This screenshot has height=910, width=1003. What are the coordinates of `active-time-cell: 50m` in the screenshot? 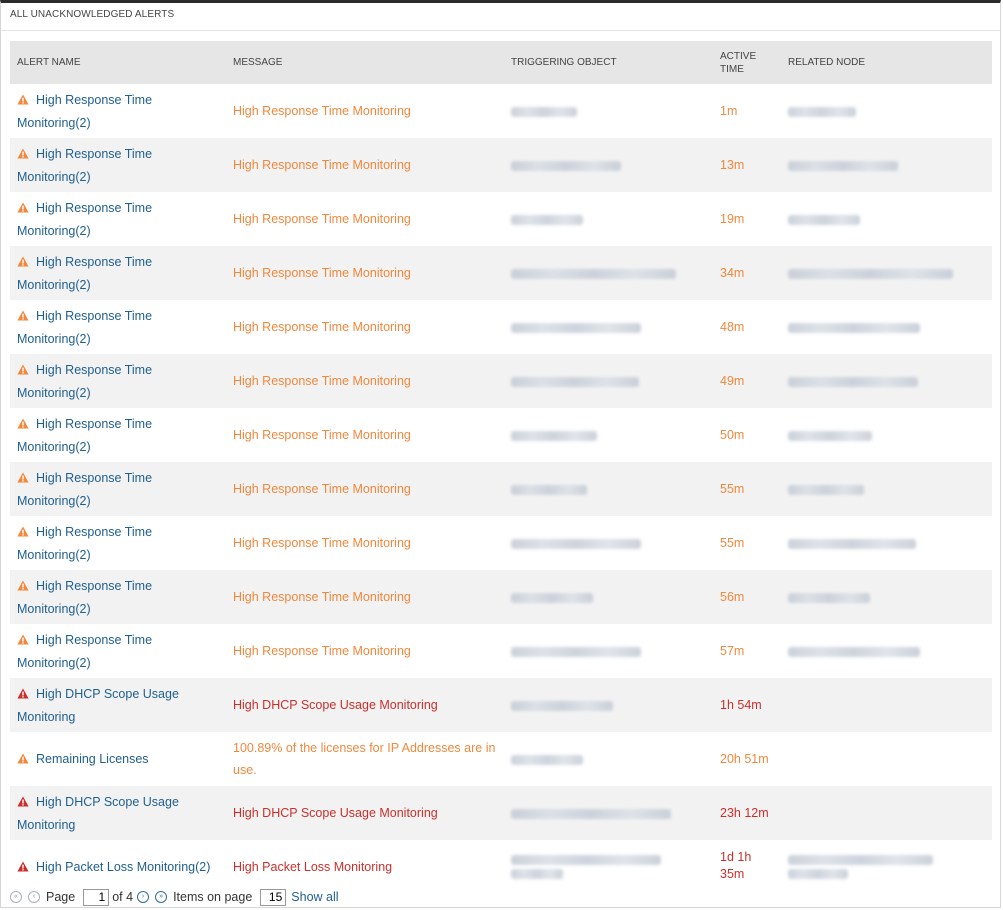 It's located at (747, 435).